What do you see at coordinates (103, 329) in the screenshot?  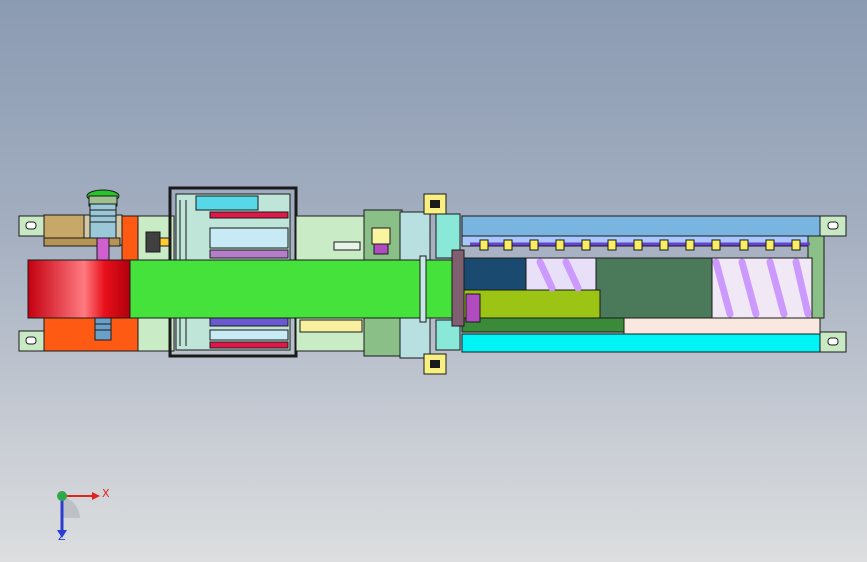 I see `motor-pulley-bottom` at bounding box center [103, 329].